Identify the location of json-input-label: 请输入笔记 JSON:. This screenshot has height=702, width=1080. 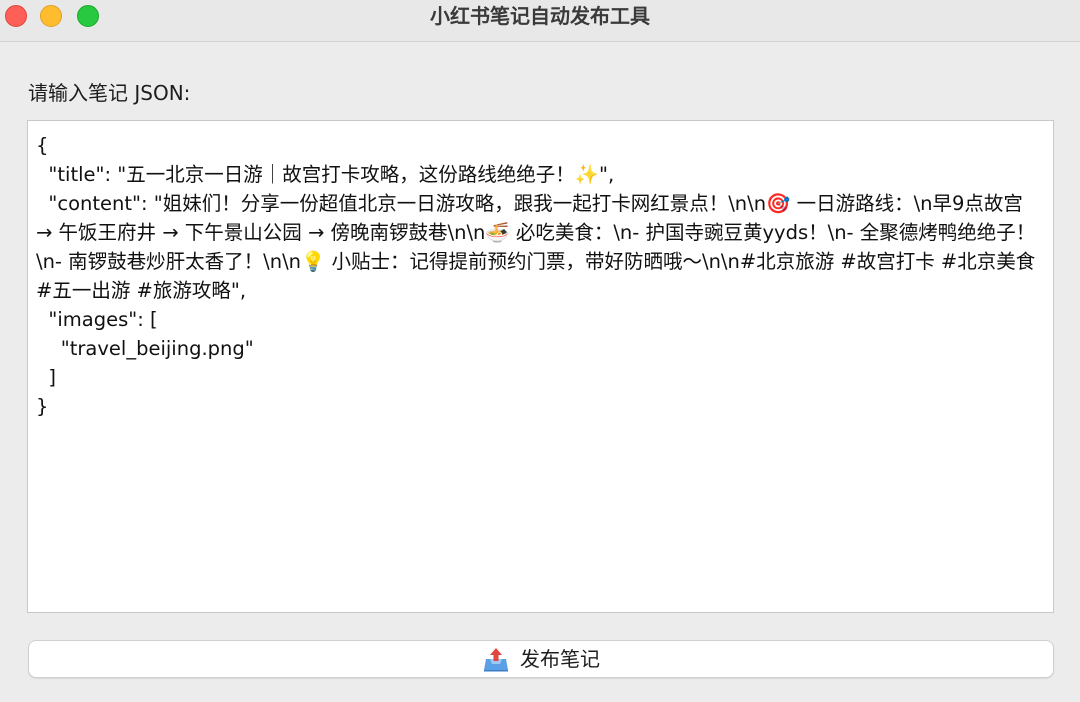
(109, 93).